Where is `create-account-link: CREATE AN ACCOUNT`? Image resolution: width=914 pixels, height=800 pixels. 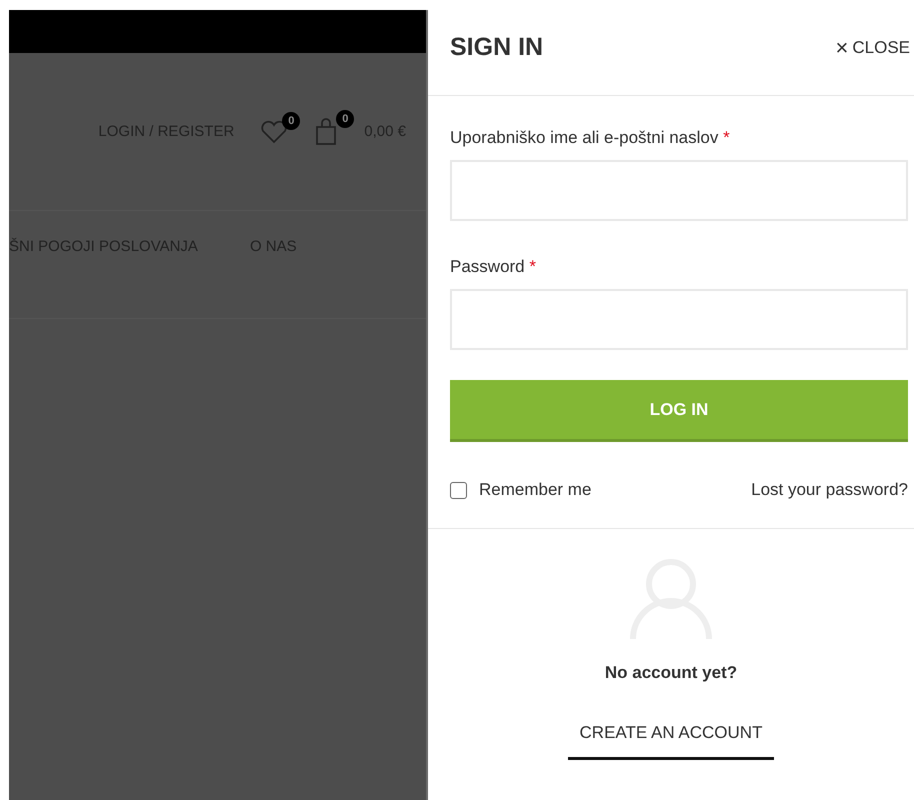
create-account-link: CREATE AN ACCOUNT is located at coordinates (671, 741).